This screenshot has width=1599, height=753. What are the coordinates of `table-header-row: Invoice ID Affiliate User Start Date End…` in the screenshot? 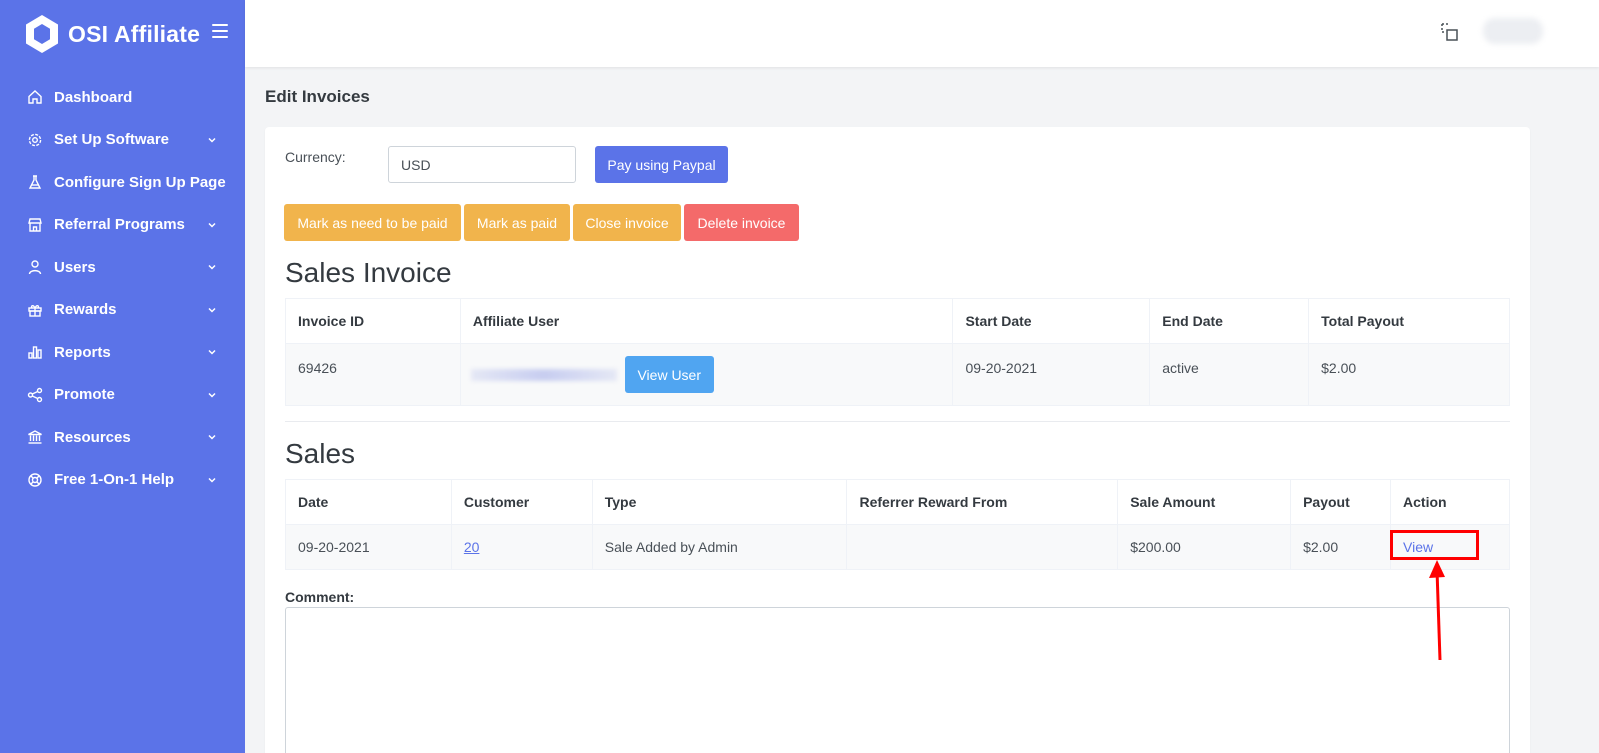 It's located at (897, 321).